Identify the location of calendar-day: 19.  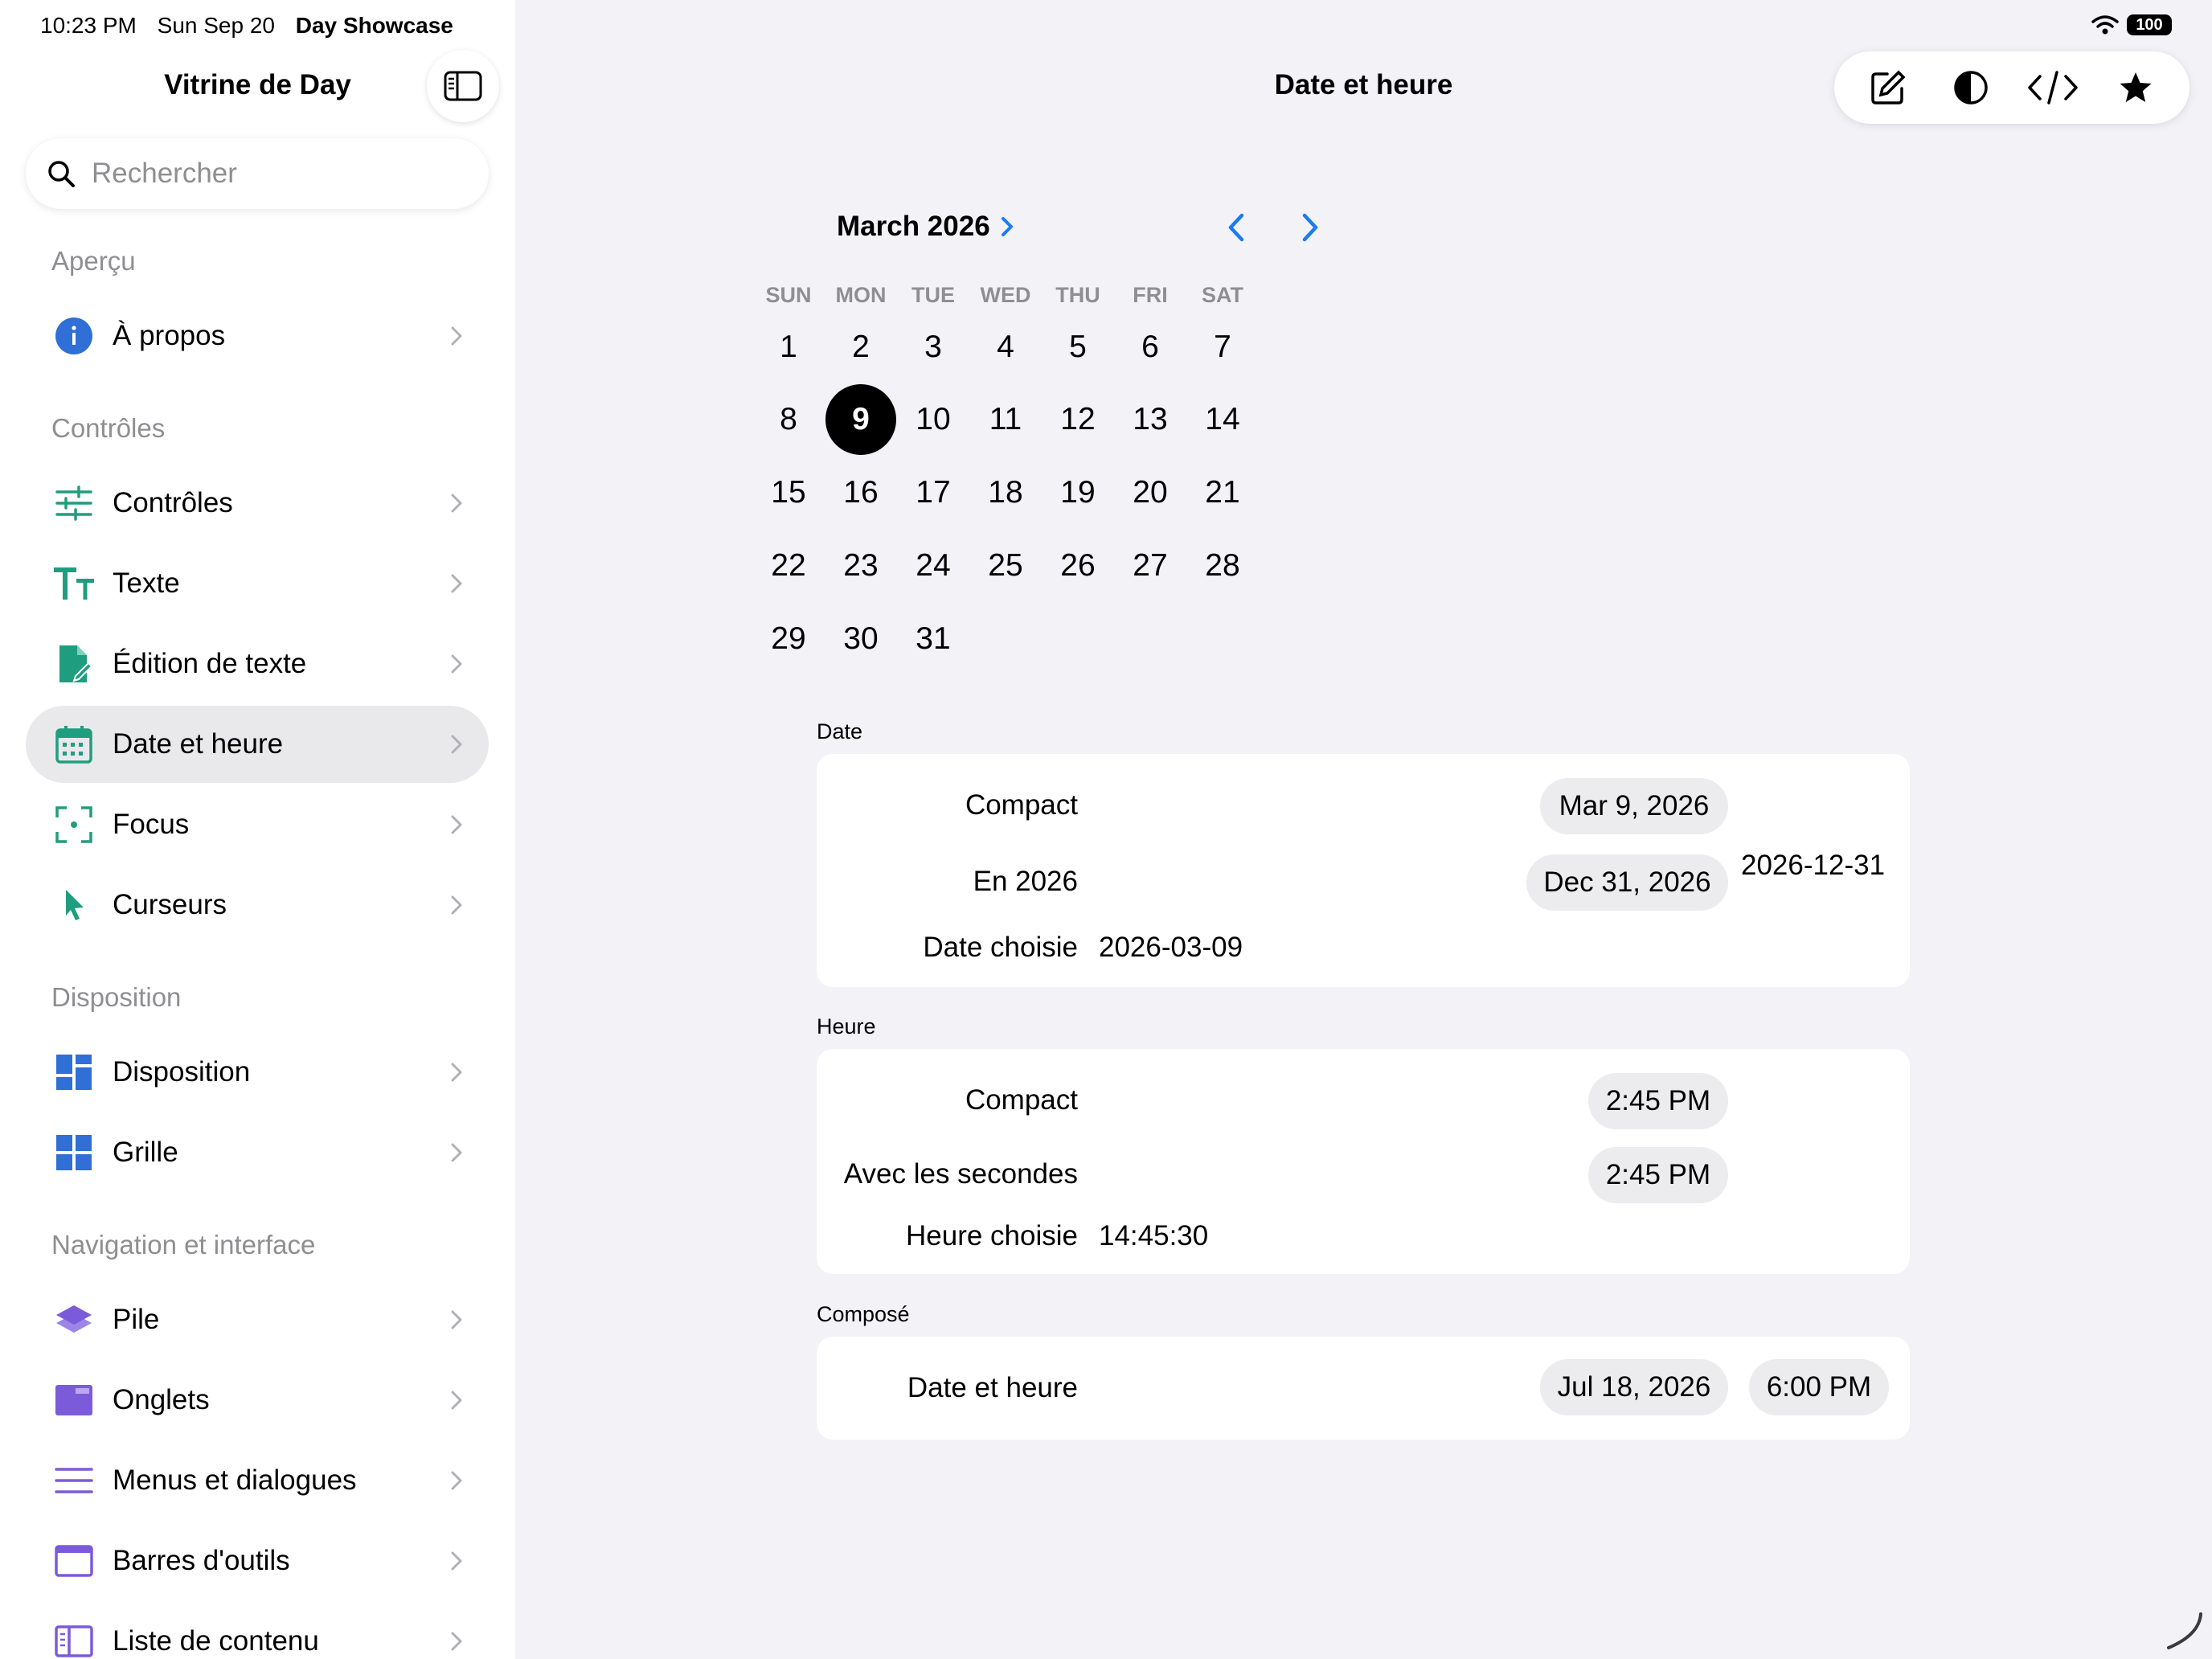
(1078, 492).